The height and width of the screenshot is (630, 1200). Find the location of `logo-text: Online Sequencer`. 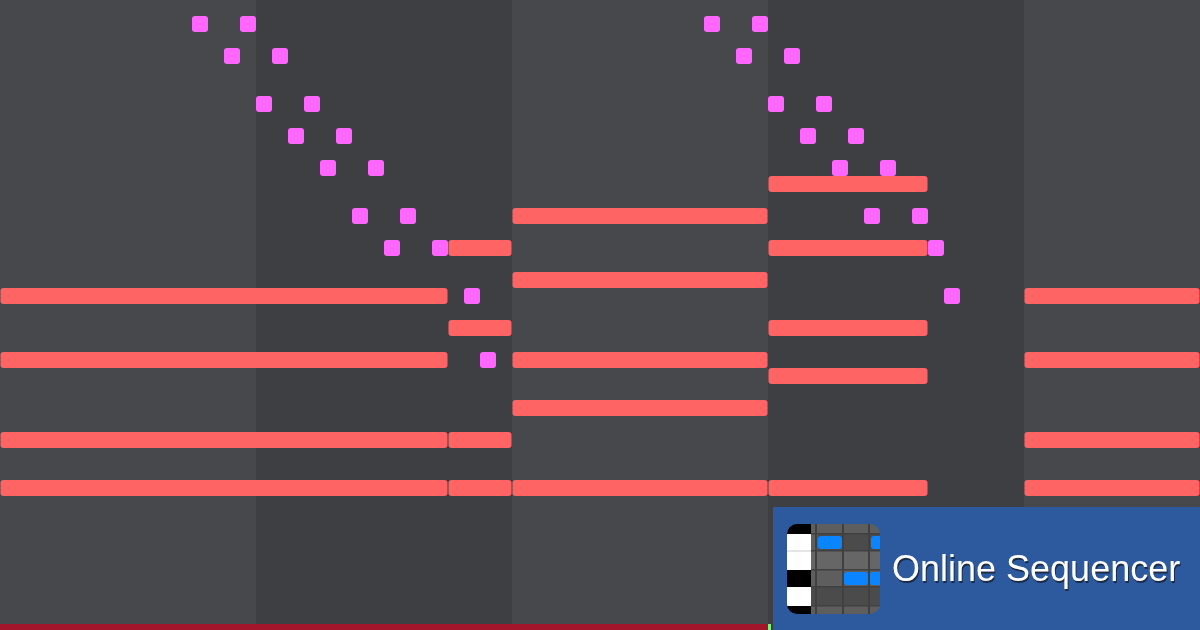

logo-text: Online Sequencer is located at coordinates (1036, 568).